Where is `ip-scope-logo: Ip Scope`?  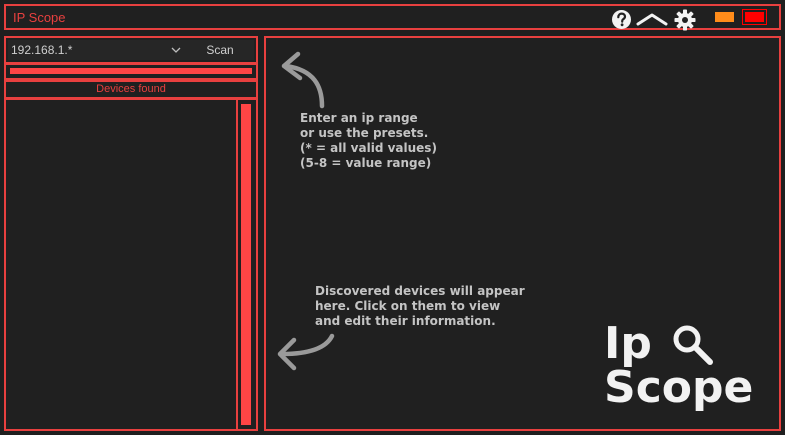
ip-scope-logo: Ip Scope is located at coordinates (687, 368).